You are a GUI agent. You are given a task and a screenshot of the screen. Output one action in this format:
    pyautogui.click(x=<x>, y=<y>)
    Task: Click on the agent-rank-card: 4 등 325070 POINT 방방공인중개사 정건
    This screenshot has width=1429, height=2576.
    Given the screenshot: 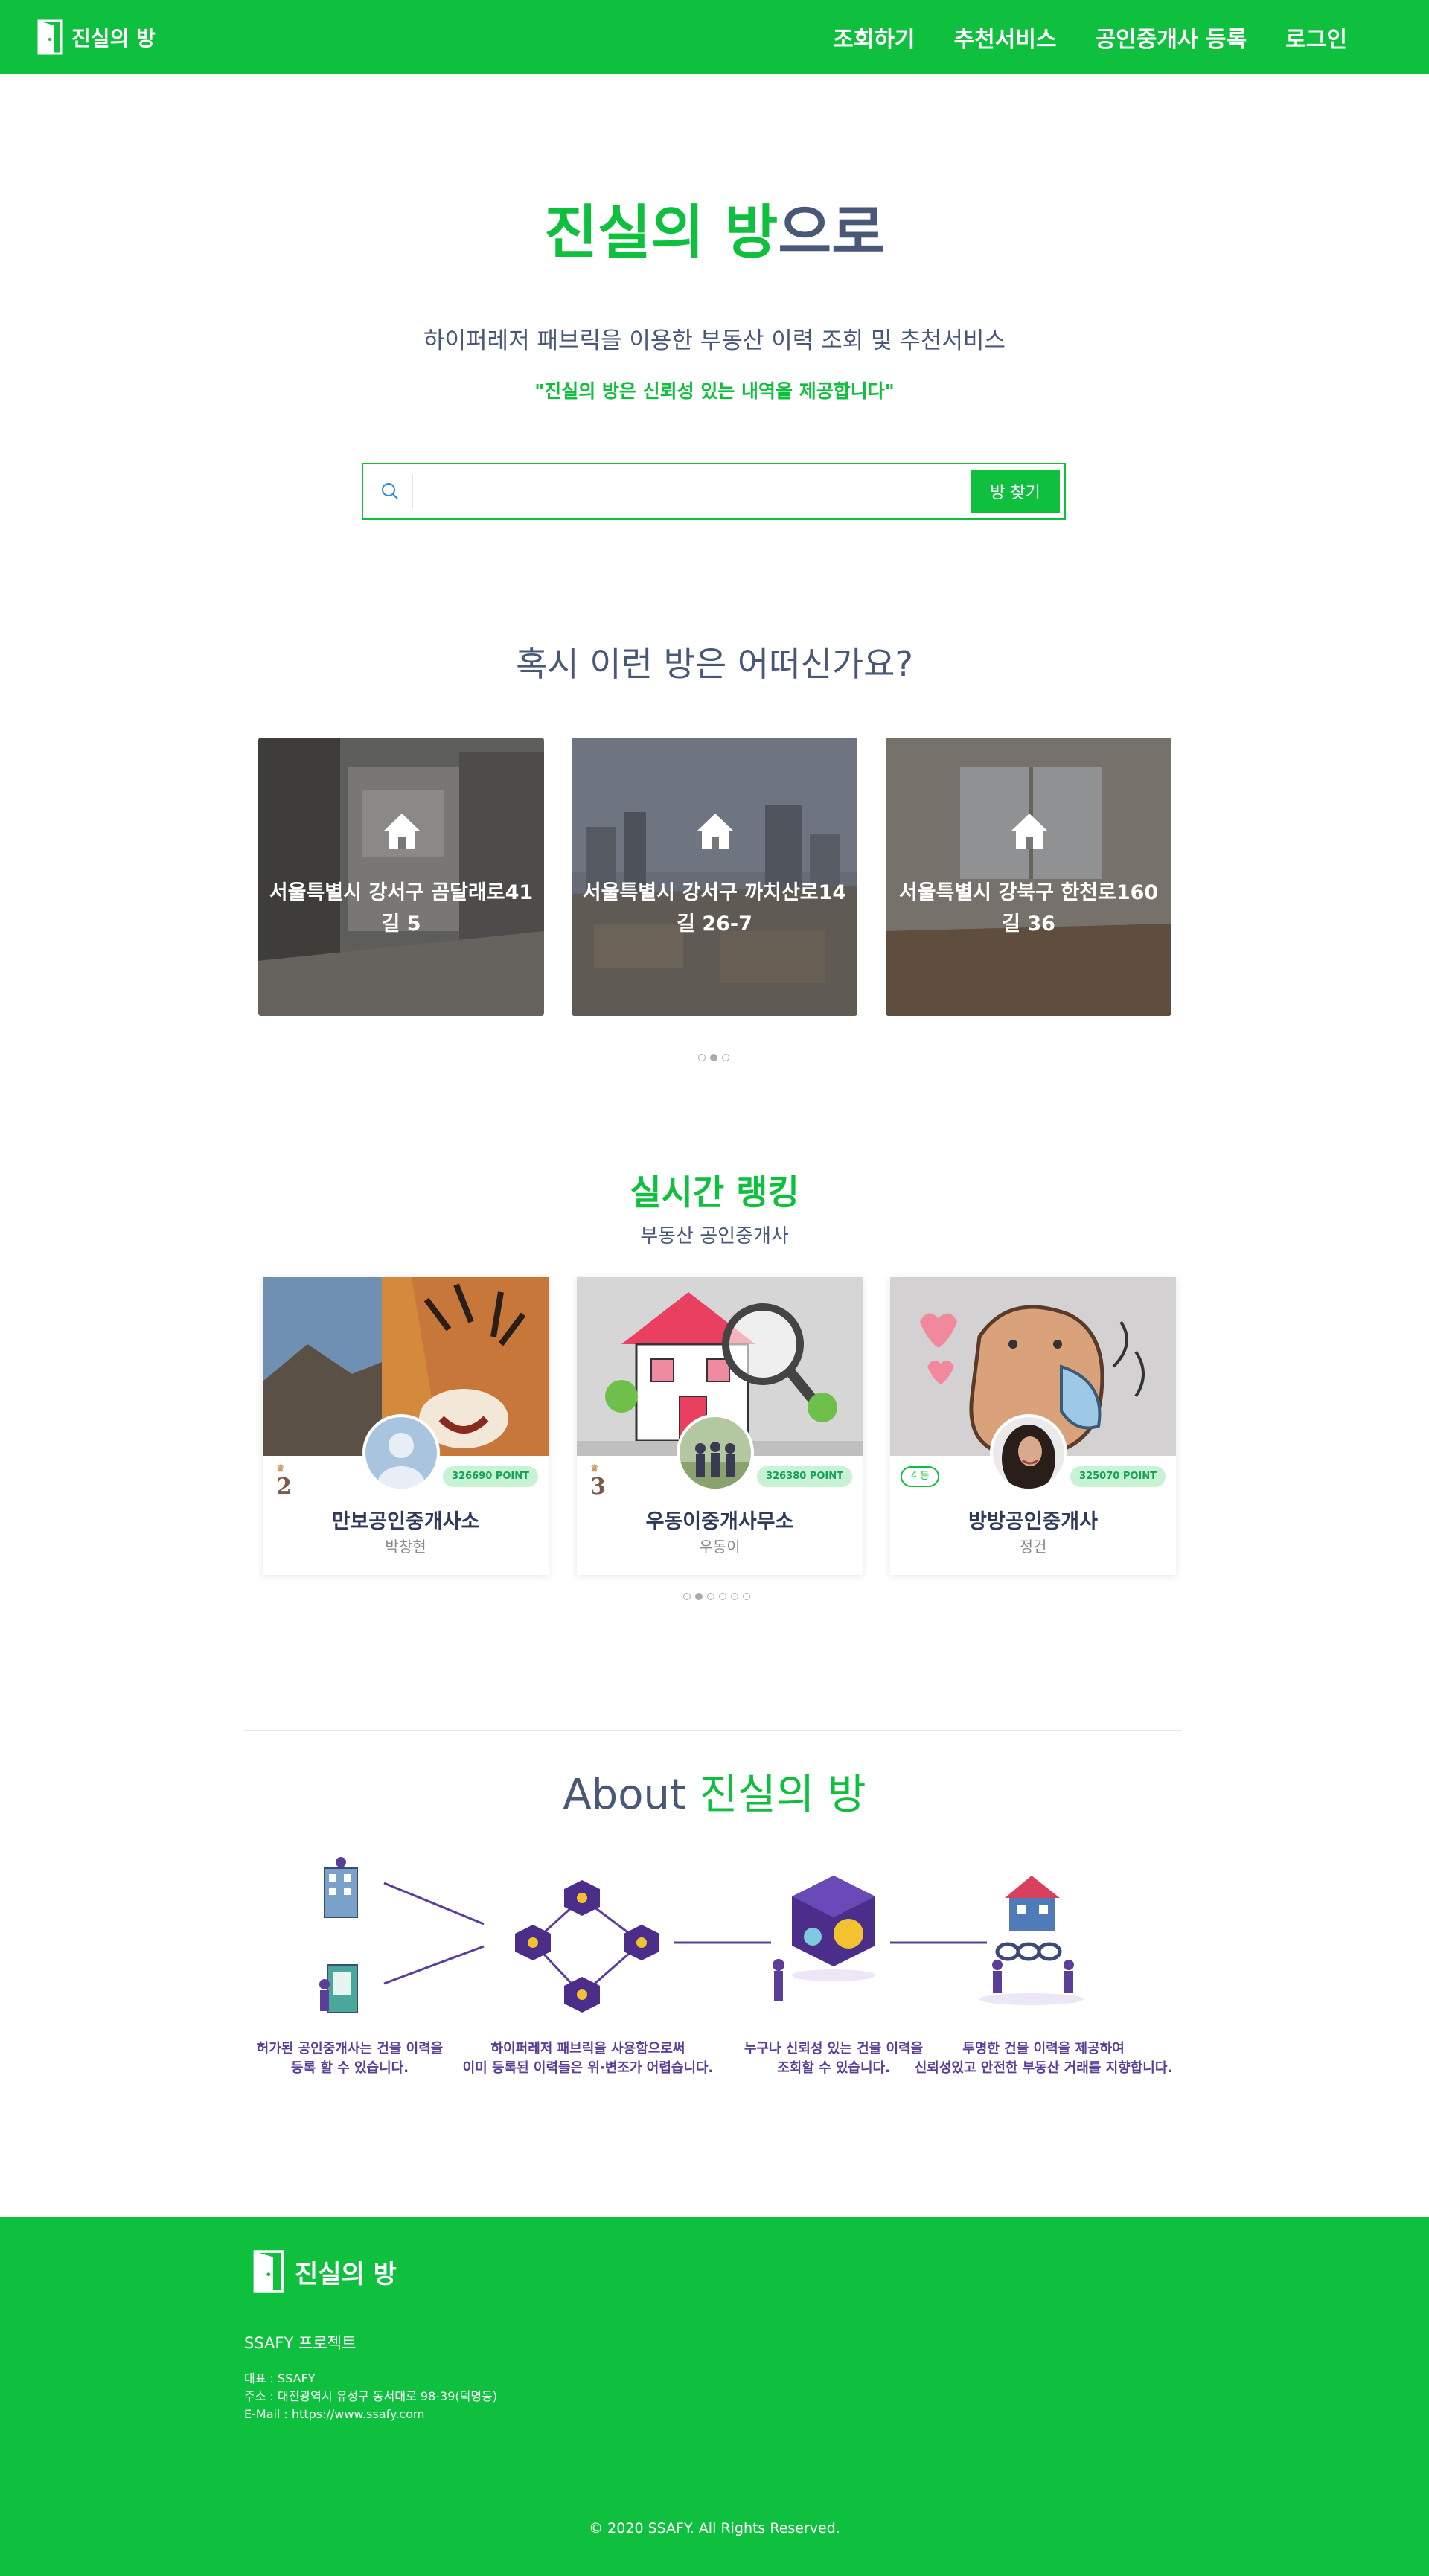 What is the action you would take?
    pyautogui.click(x=1033, y=1426)
    